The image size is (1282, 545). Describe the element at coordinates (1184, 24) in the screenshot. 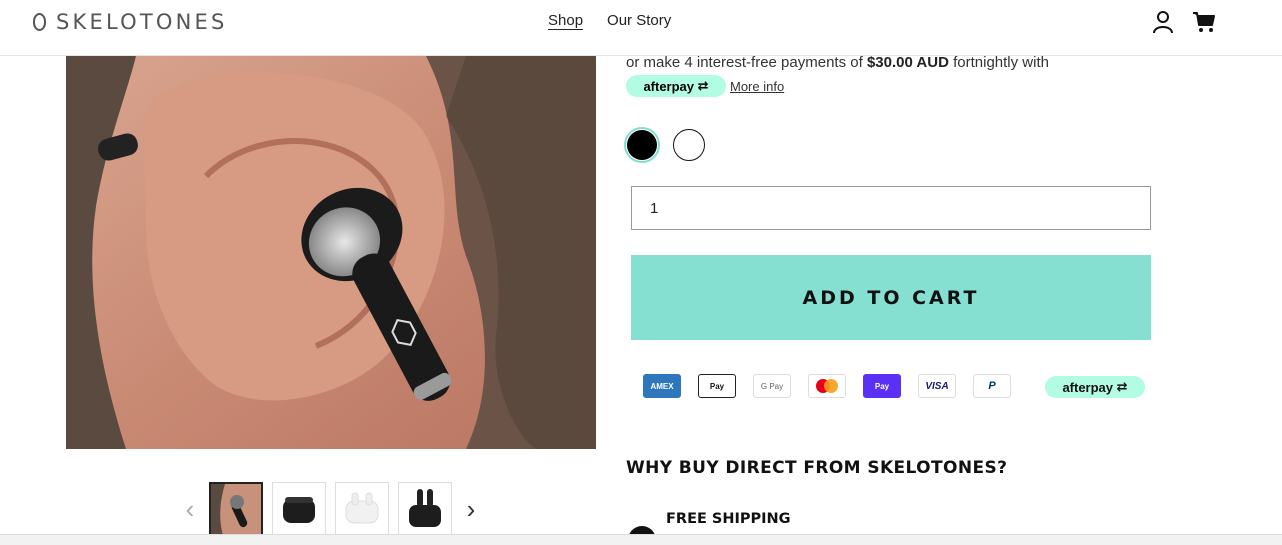

I see `header-icons` at that location.